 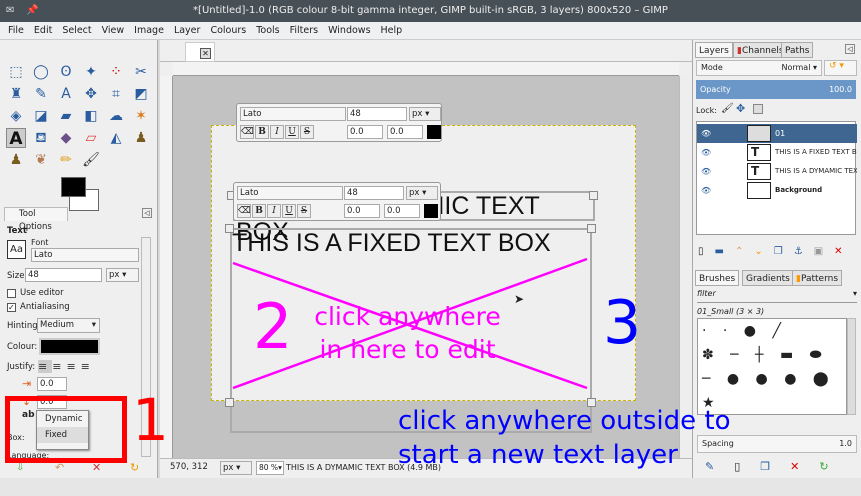 I want to click on annotation-inside-text: click anywhere in here to edit, so click(x=407, y=333).